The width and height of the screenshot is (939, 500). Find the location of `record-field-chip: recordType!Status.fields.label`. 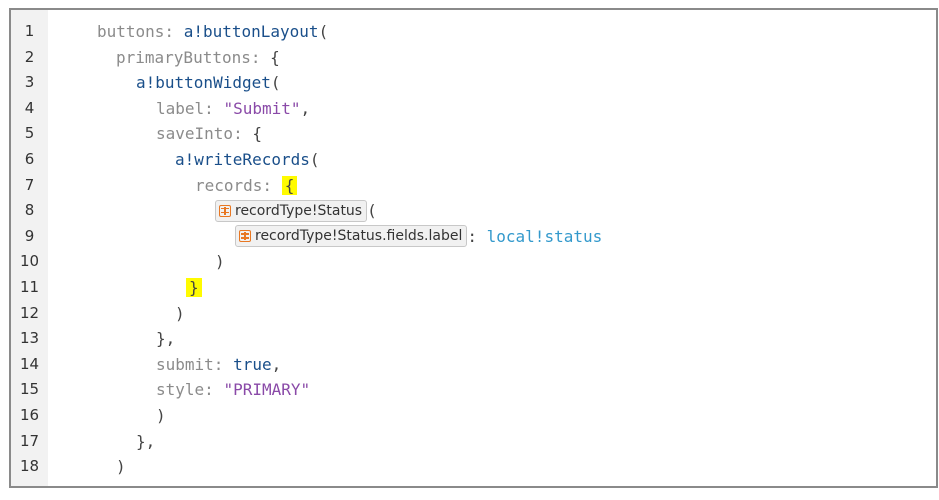

record-field-chip: recordType!Status.fields.label is located at coordinates (351, 236).